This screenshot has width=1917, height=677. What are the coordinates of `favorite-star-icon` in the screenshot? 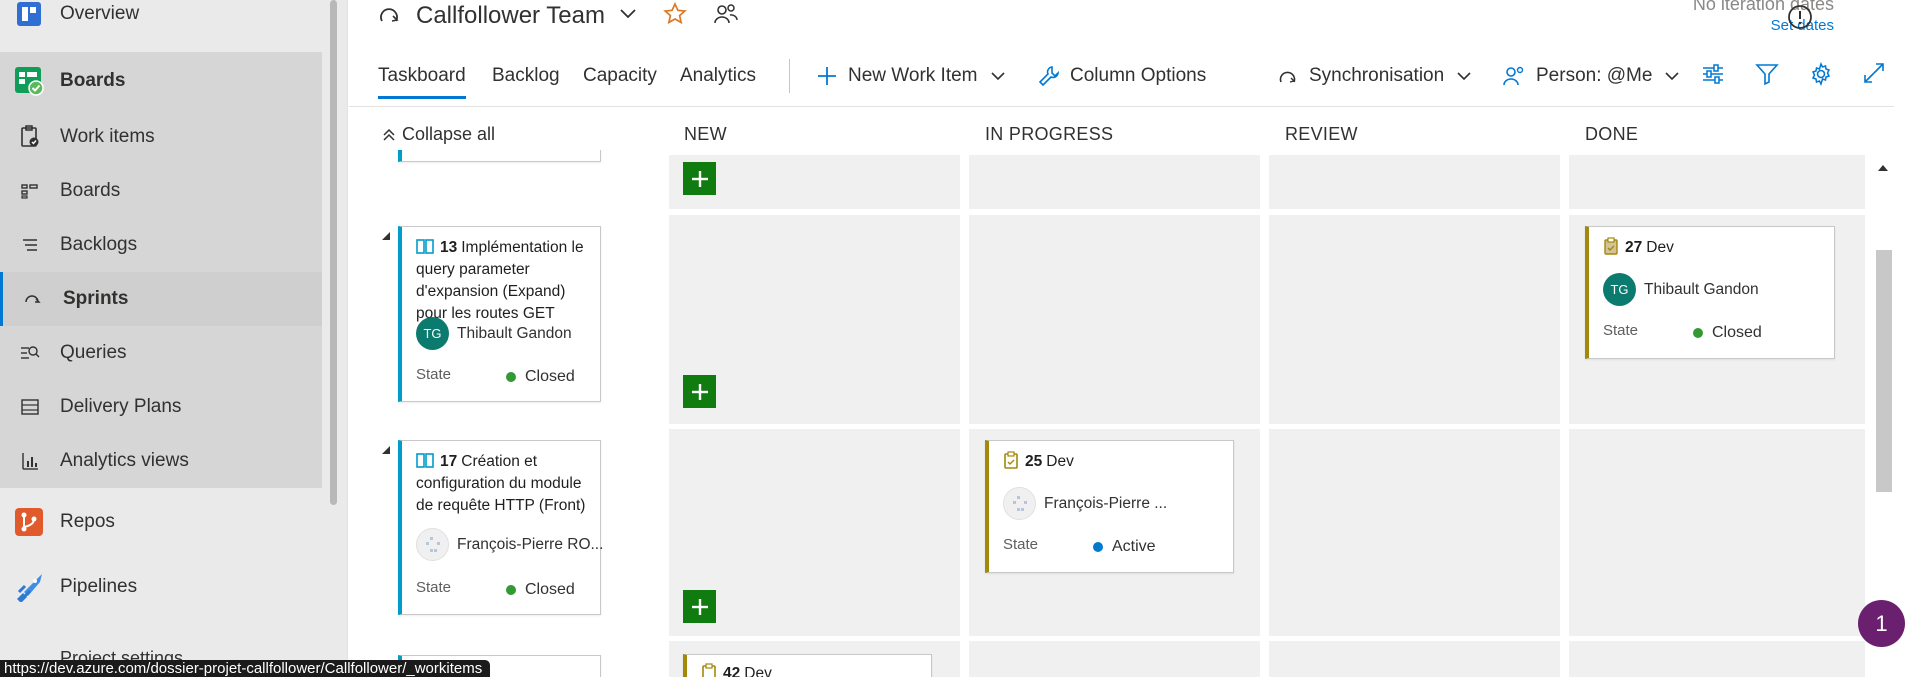 It's located at (675, 16).